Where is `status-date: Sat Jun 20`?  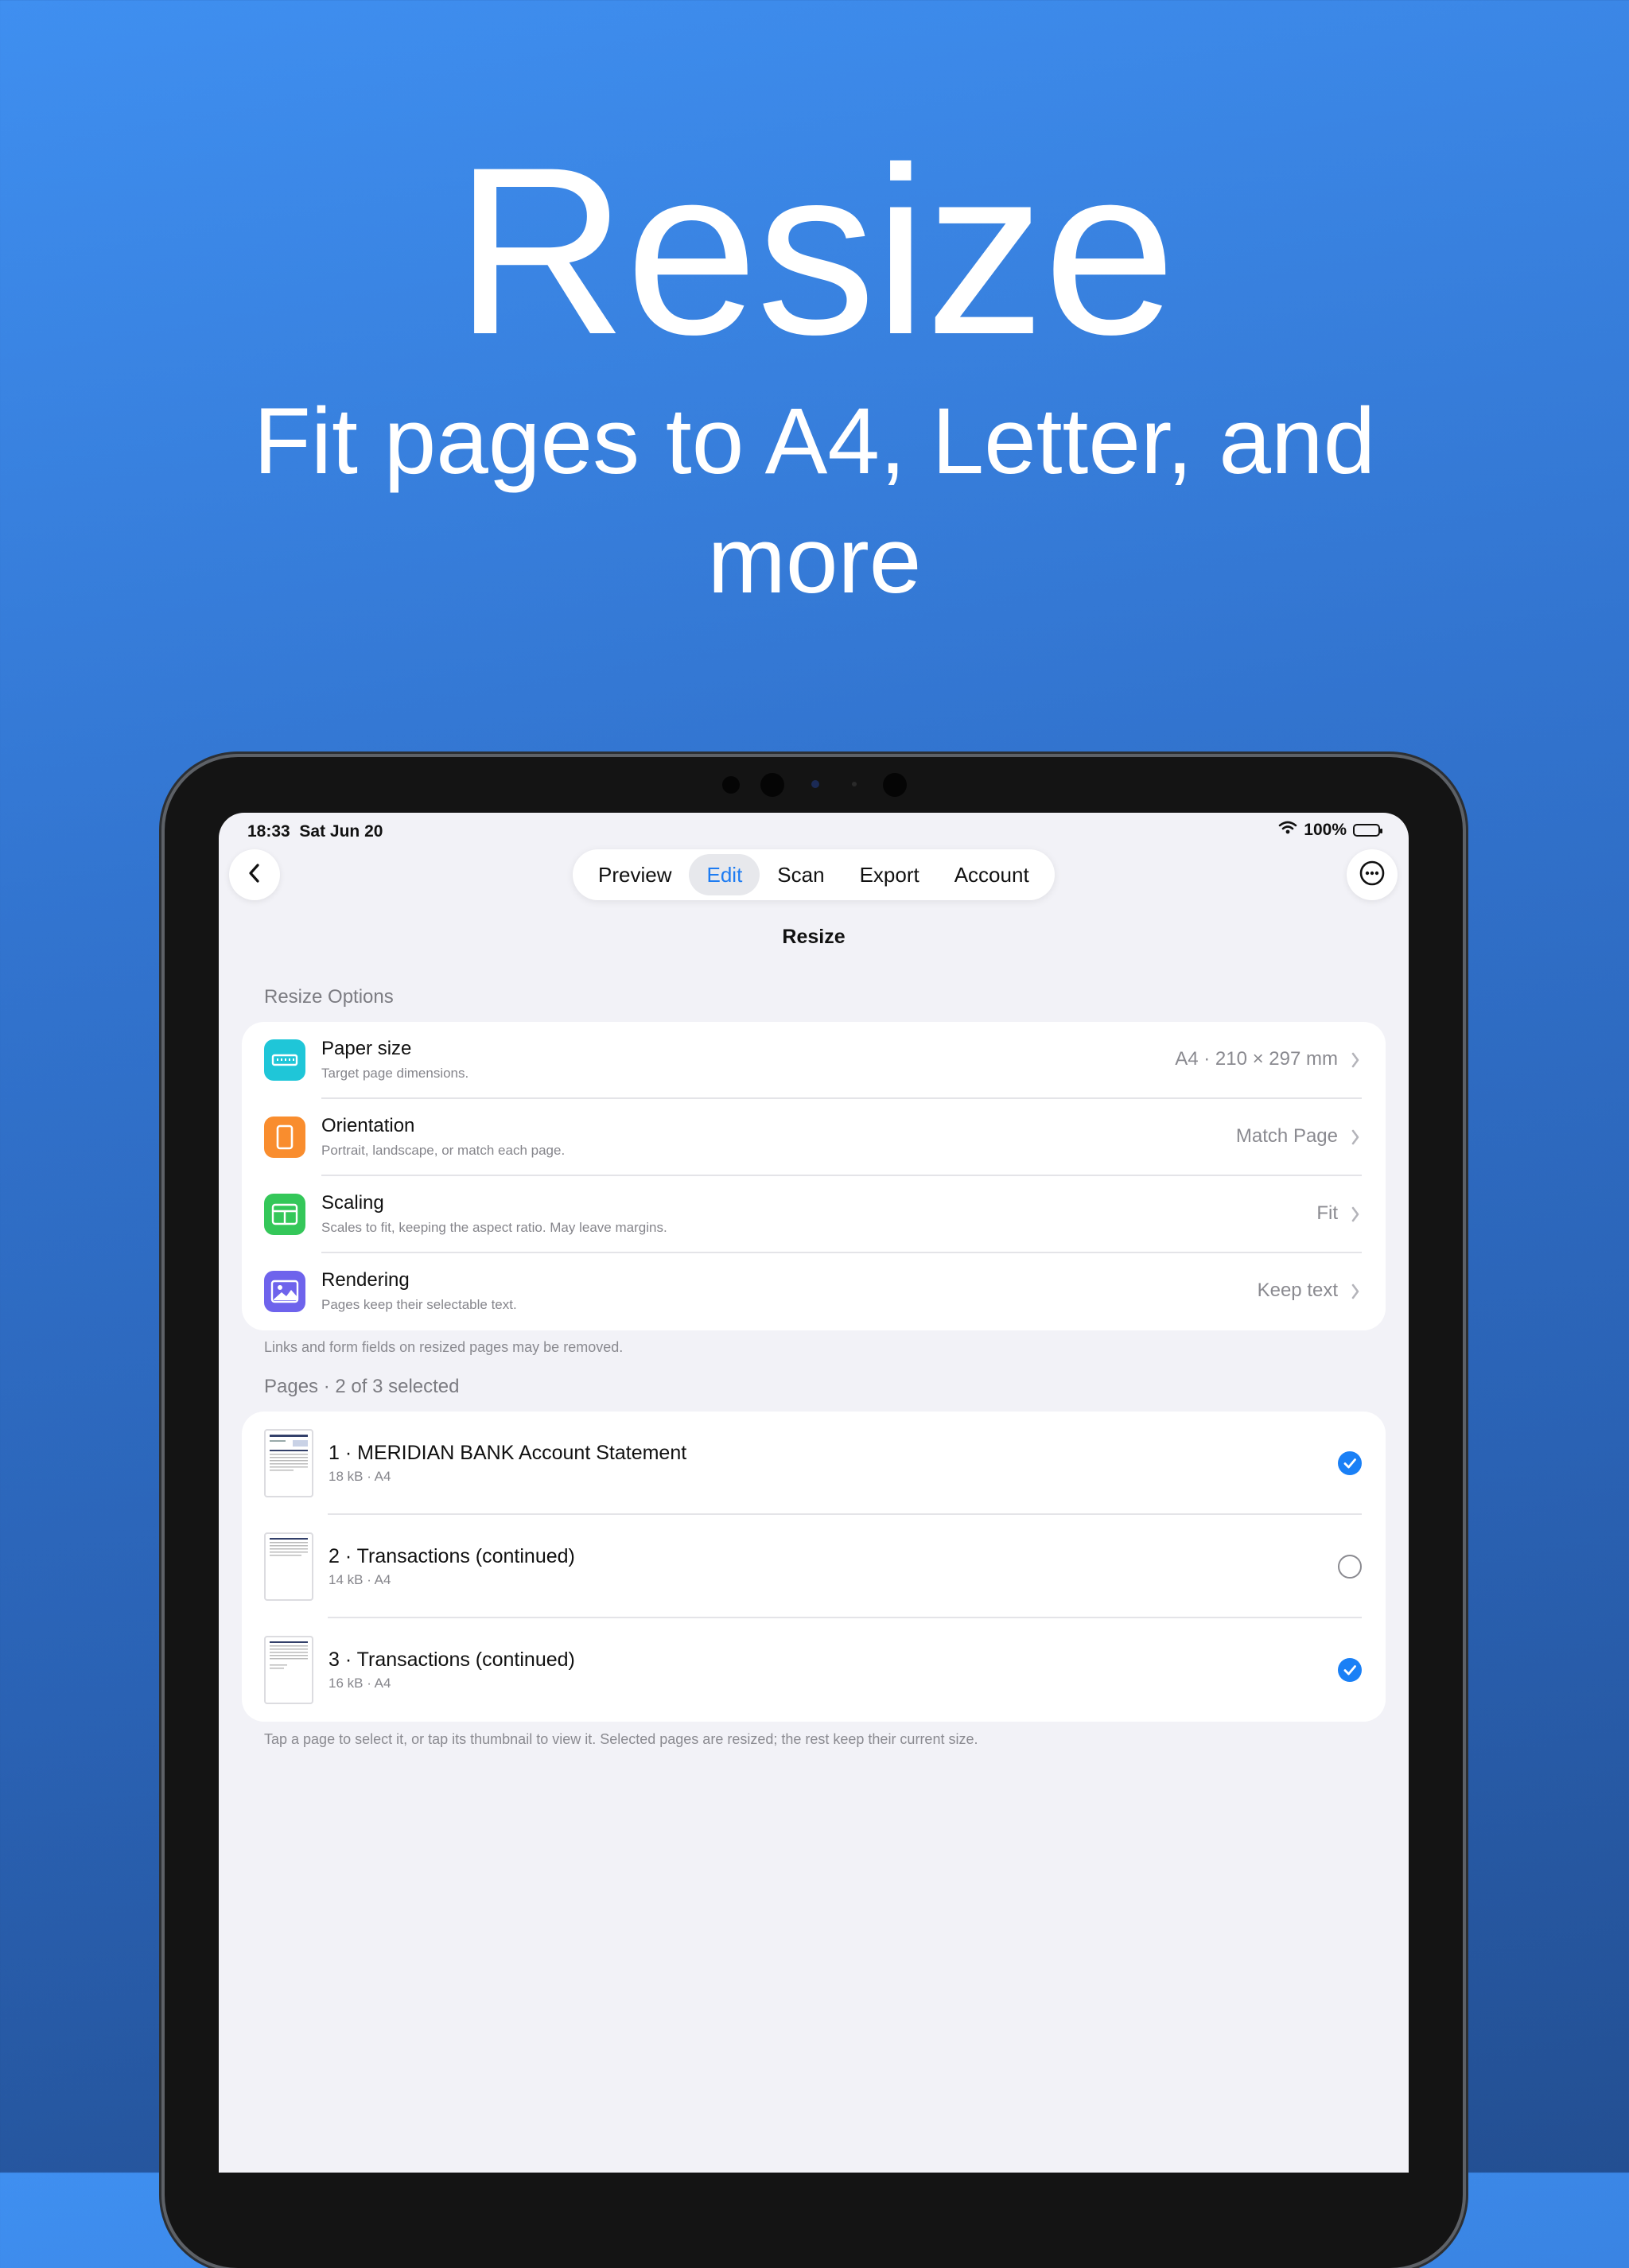
status-date: Sat Jun 20 is located at coordinates (341, 831).